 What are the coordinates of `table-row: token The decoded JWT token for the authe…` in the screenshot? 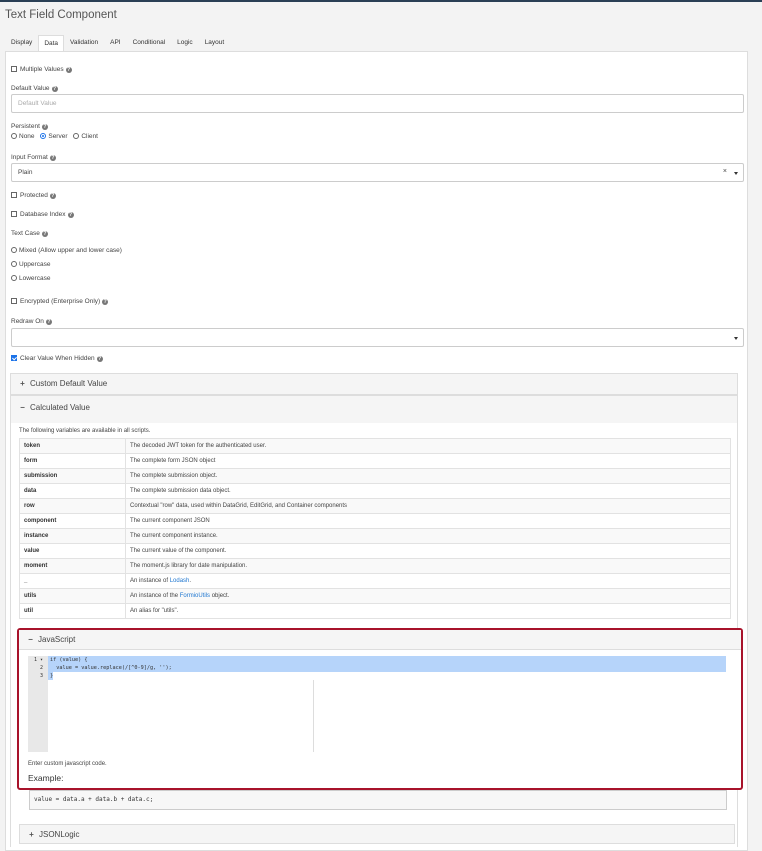 It's located at (375, 446).